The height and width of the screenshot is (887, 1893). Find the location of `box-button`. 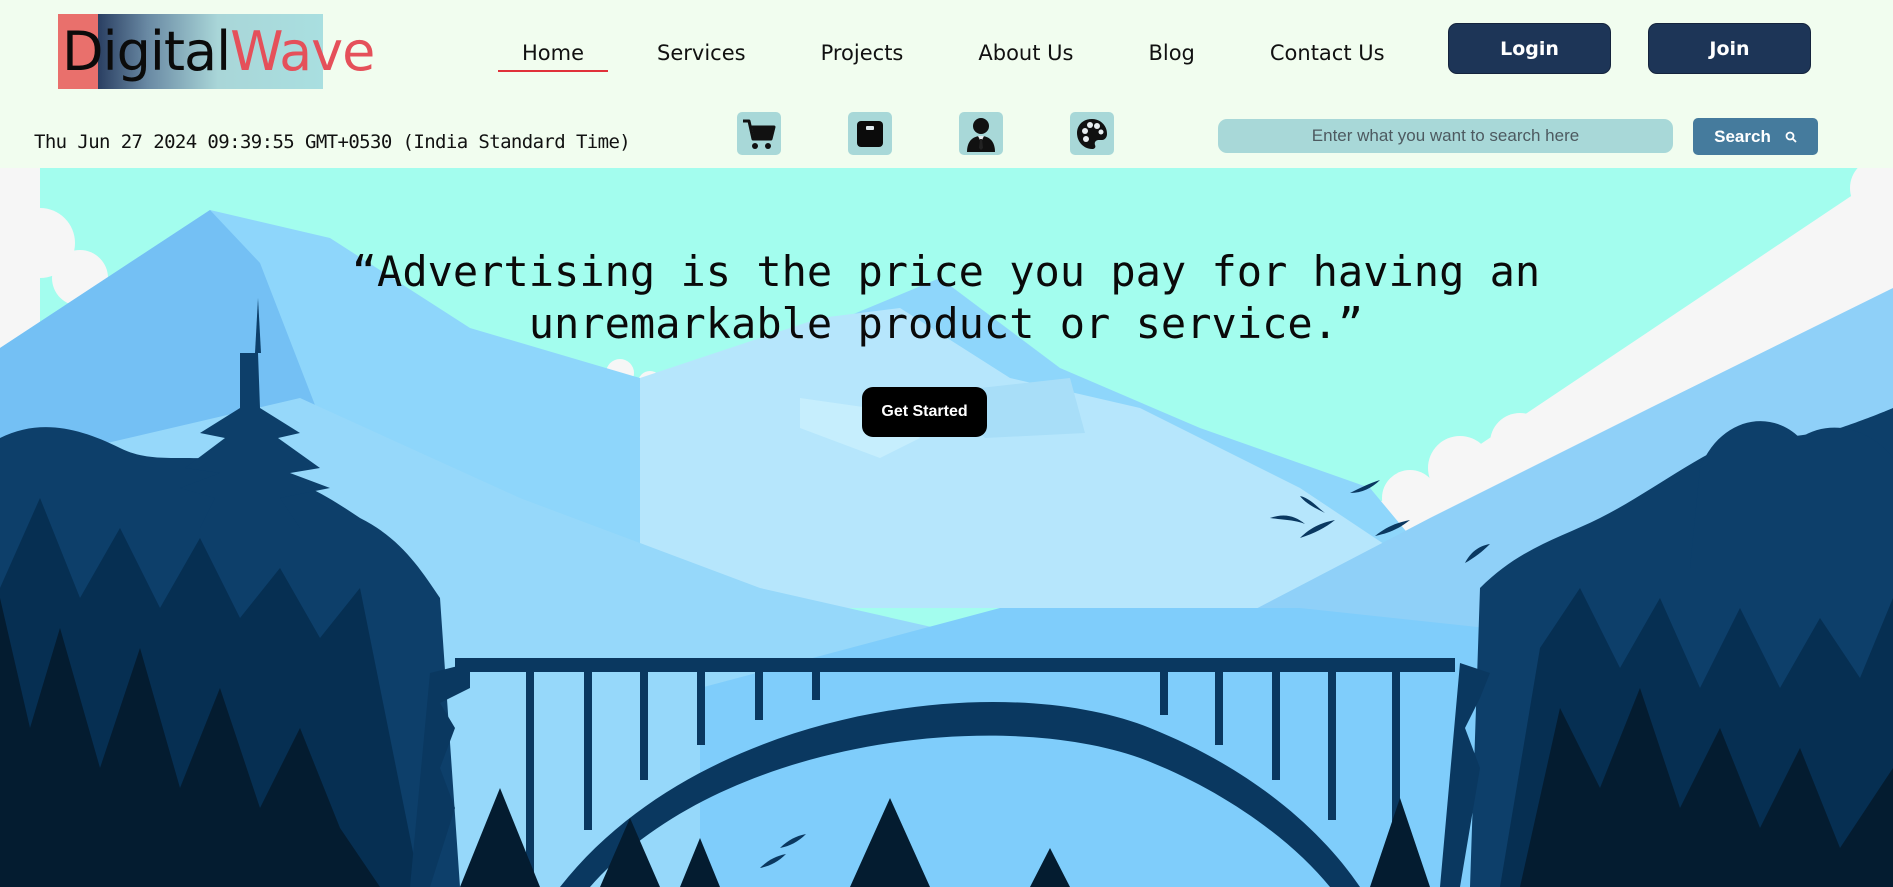

box-button is located at coordinates (870, 133).